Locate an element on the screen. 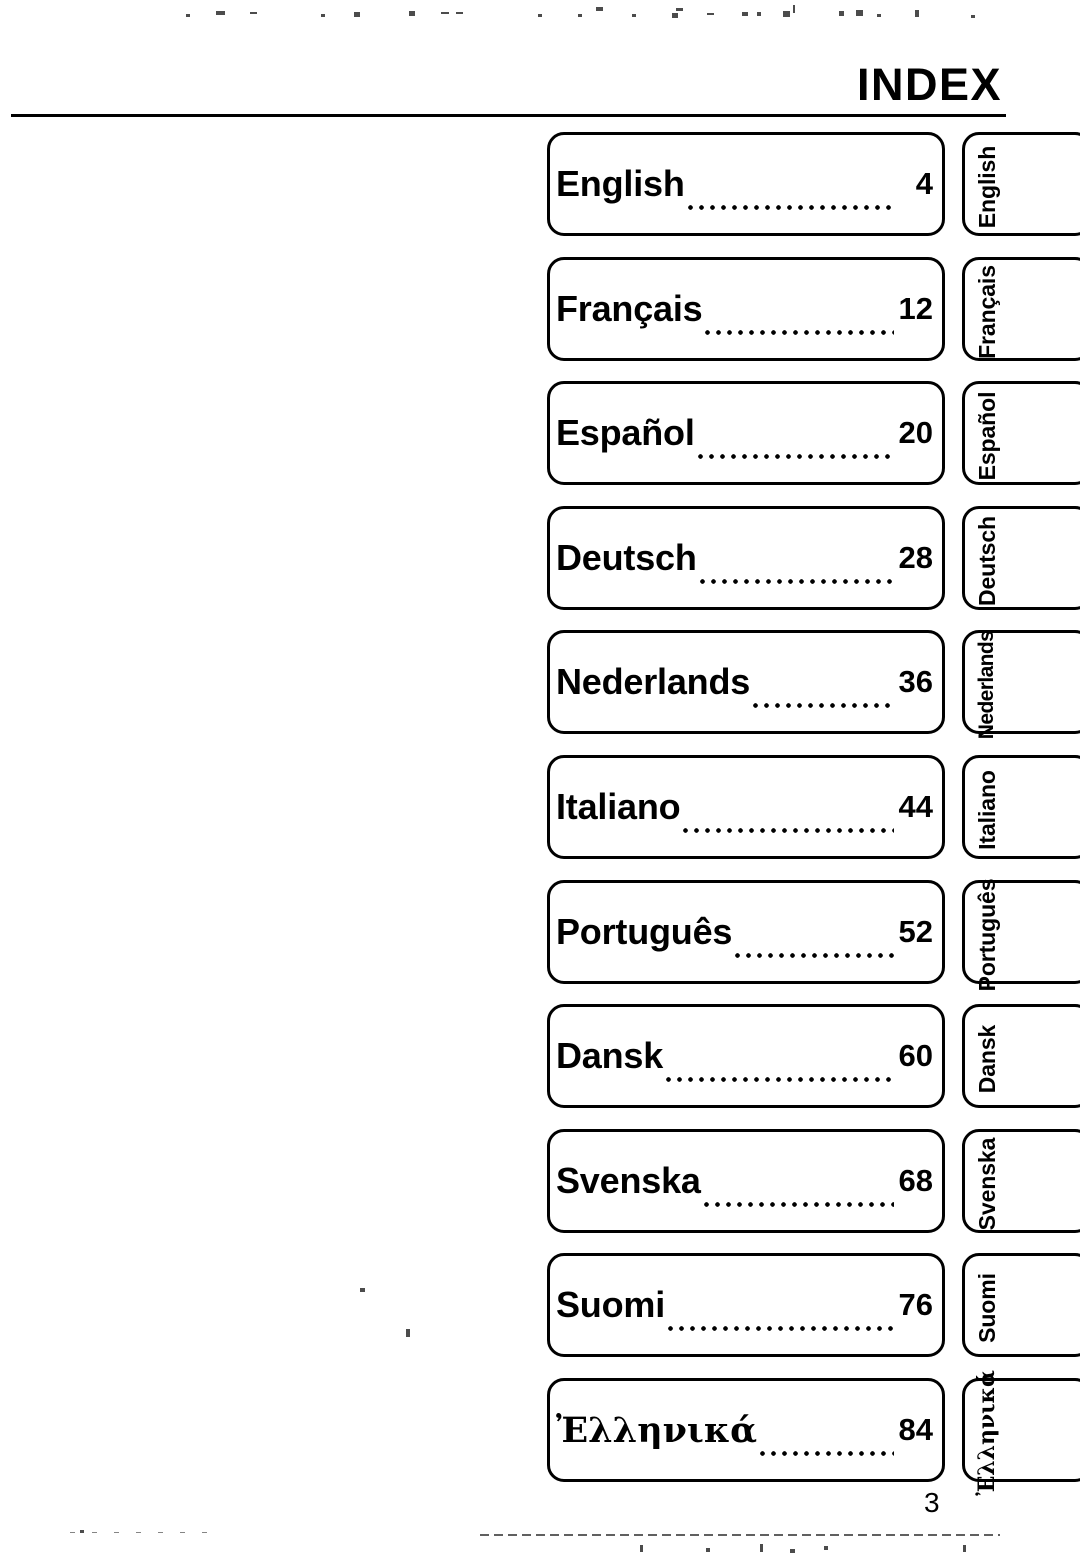 The height and width of the screenshot is (1561, 1080). language-entry-content: Suomi 76 is located at coordinates (744, 1305).